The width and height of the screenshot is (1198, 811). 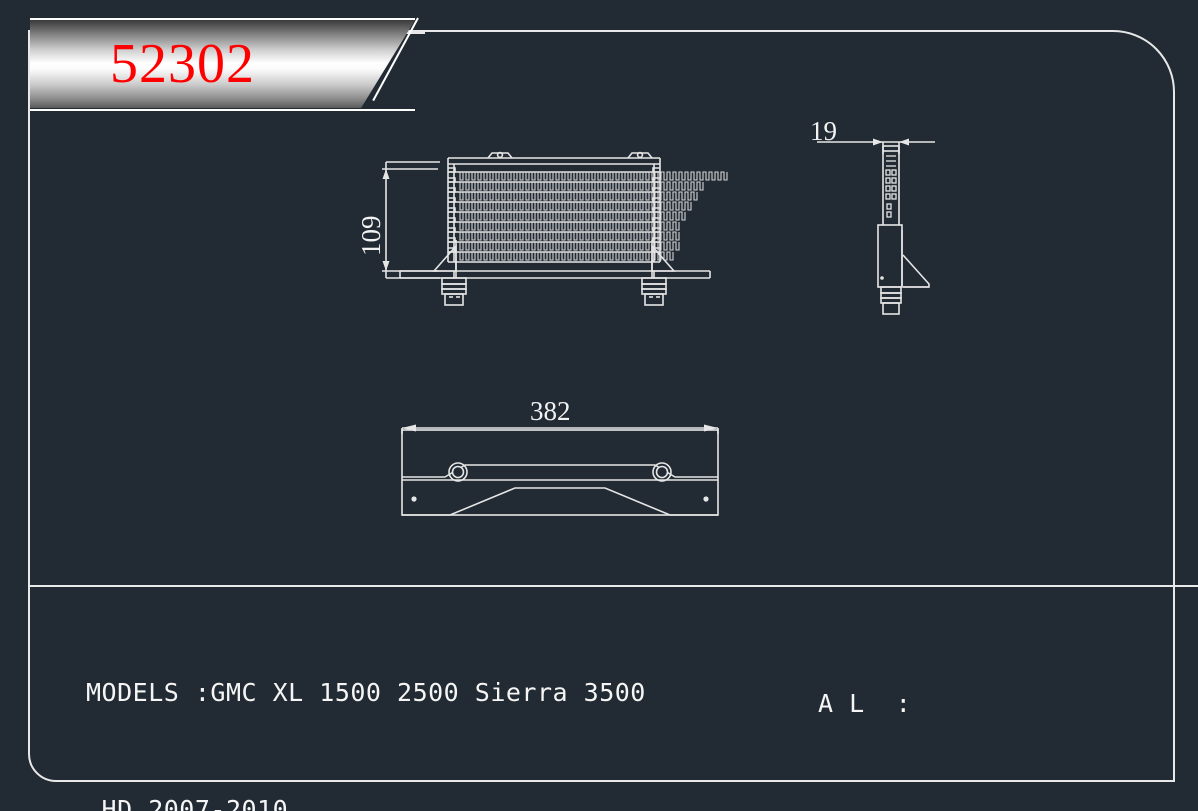 What do you see at coordinates (187, 803) in the screenshot?
I see `spec-years-line: HD 2007-2010` at bounding box center [187, 803].